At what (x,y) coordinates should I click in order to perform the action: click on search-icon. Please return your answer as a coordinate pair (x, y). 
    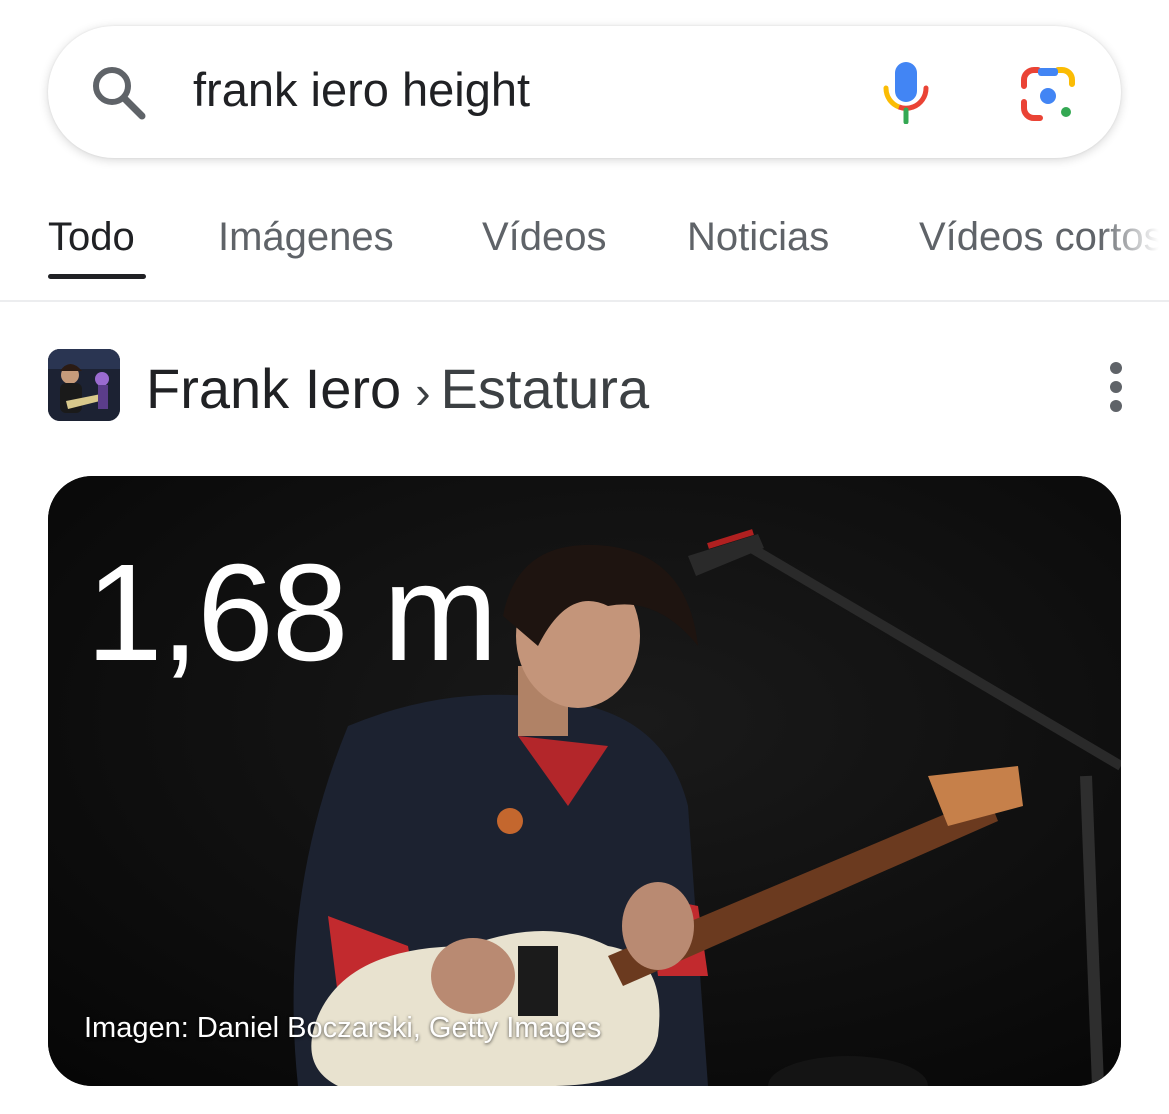
    Looking at the image, I should click on (118, 92).